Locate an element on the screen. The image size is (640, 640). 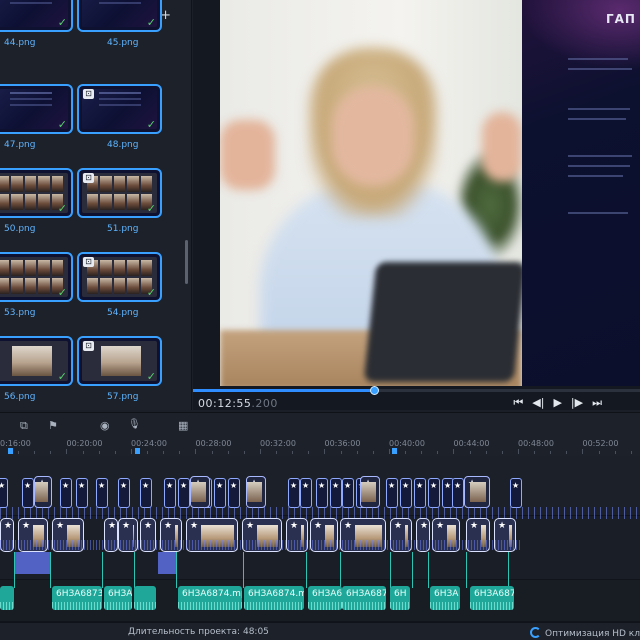
grid-icon: ▦ is located at coordinates (183, 425).